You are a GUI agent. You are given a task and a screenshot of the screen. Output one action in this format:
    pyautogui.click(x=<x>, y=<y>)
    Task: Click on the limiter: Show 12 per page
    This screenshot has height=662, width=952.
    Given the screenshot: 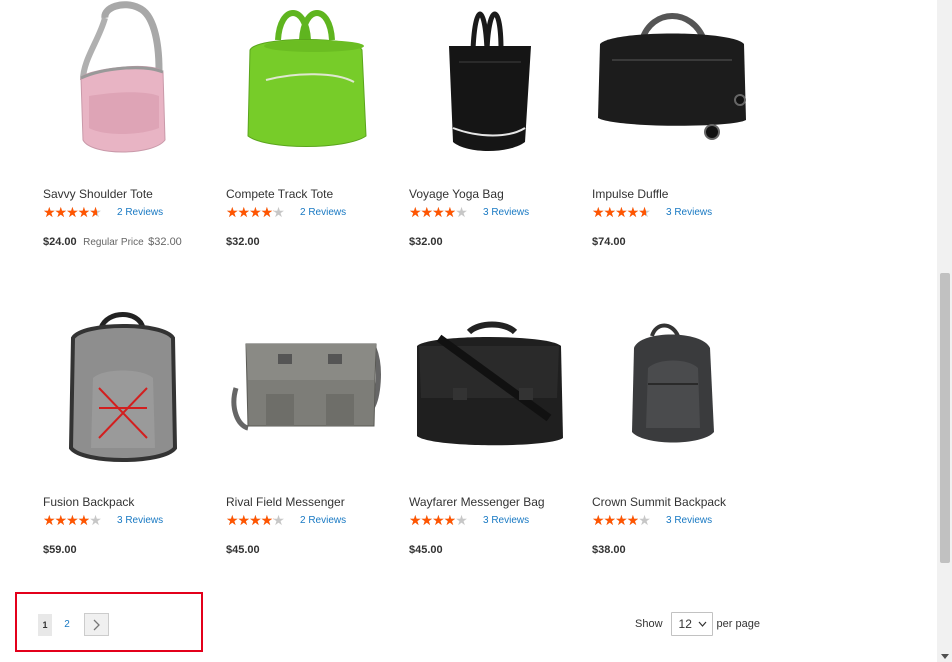 What is the action you would take?
    pyautogui.click(x=697, y=624)
    